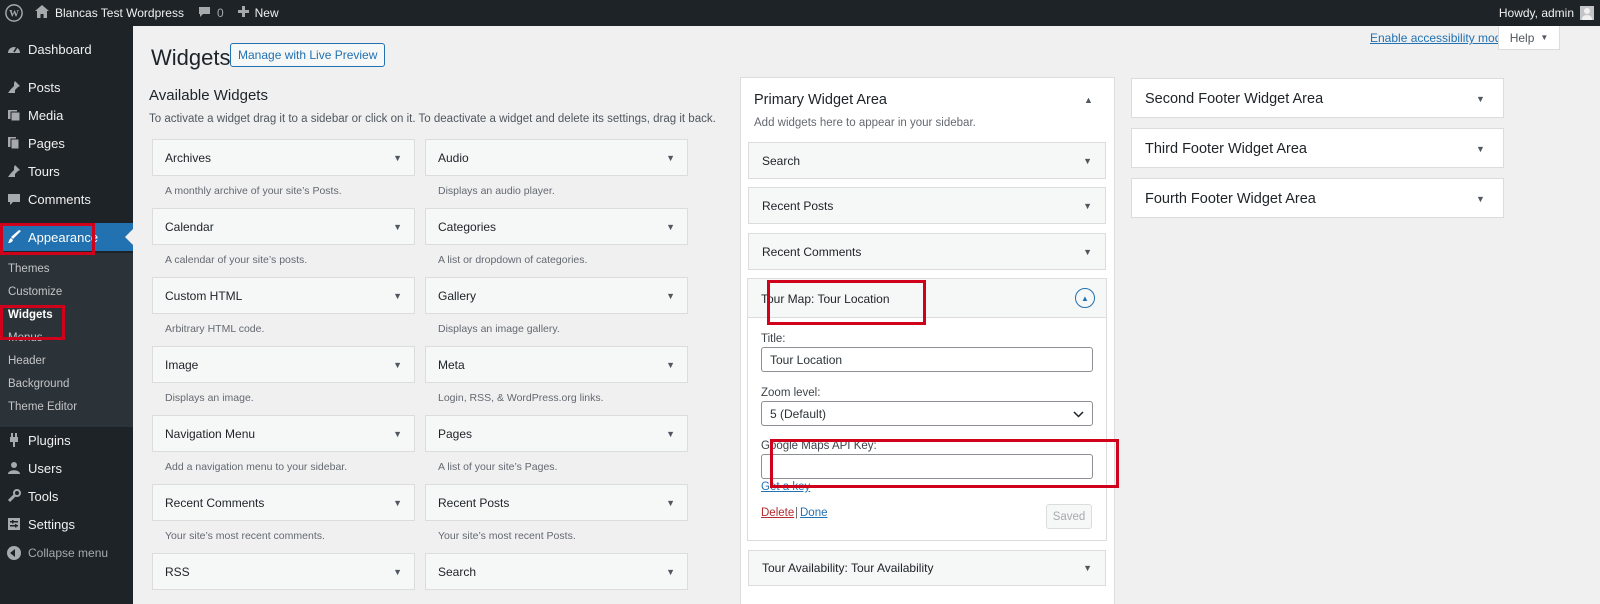 The height and width of the screenshot is (604, 1600). What do you see at coordinates (245, 536) in the screenshot?
I see `widget-description: Your site’s most recent comments.` at bounding box center [245, 536].